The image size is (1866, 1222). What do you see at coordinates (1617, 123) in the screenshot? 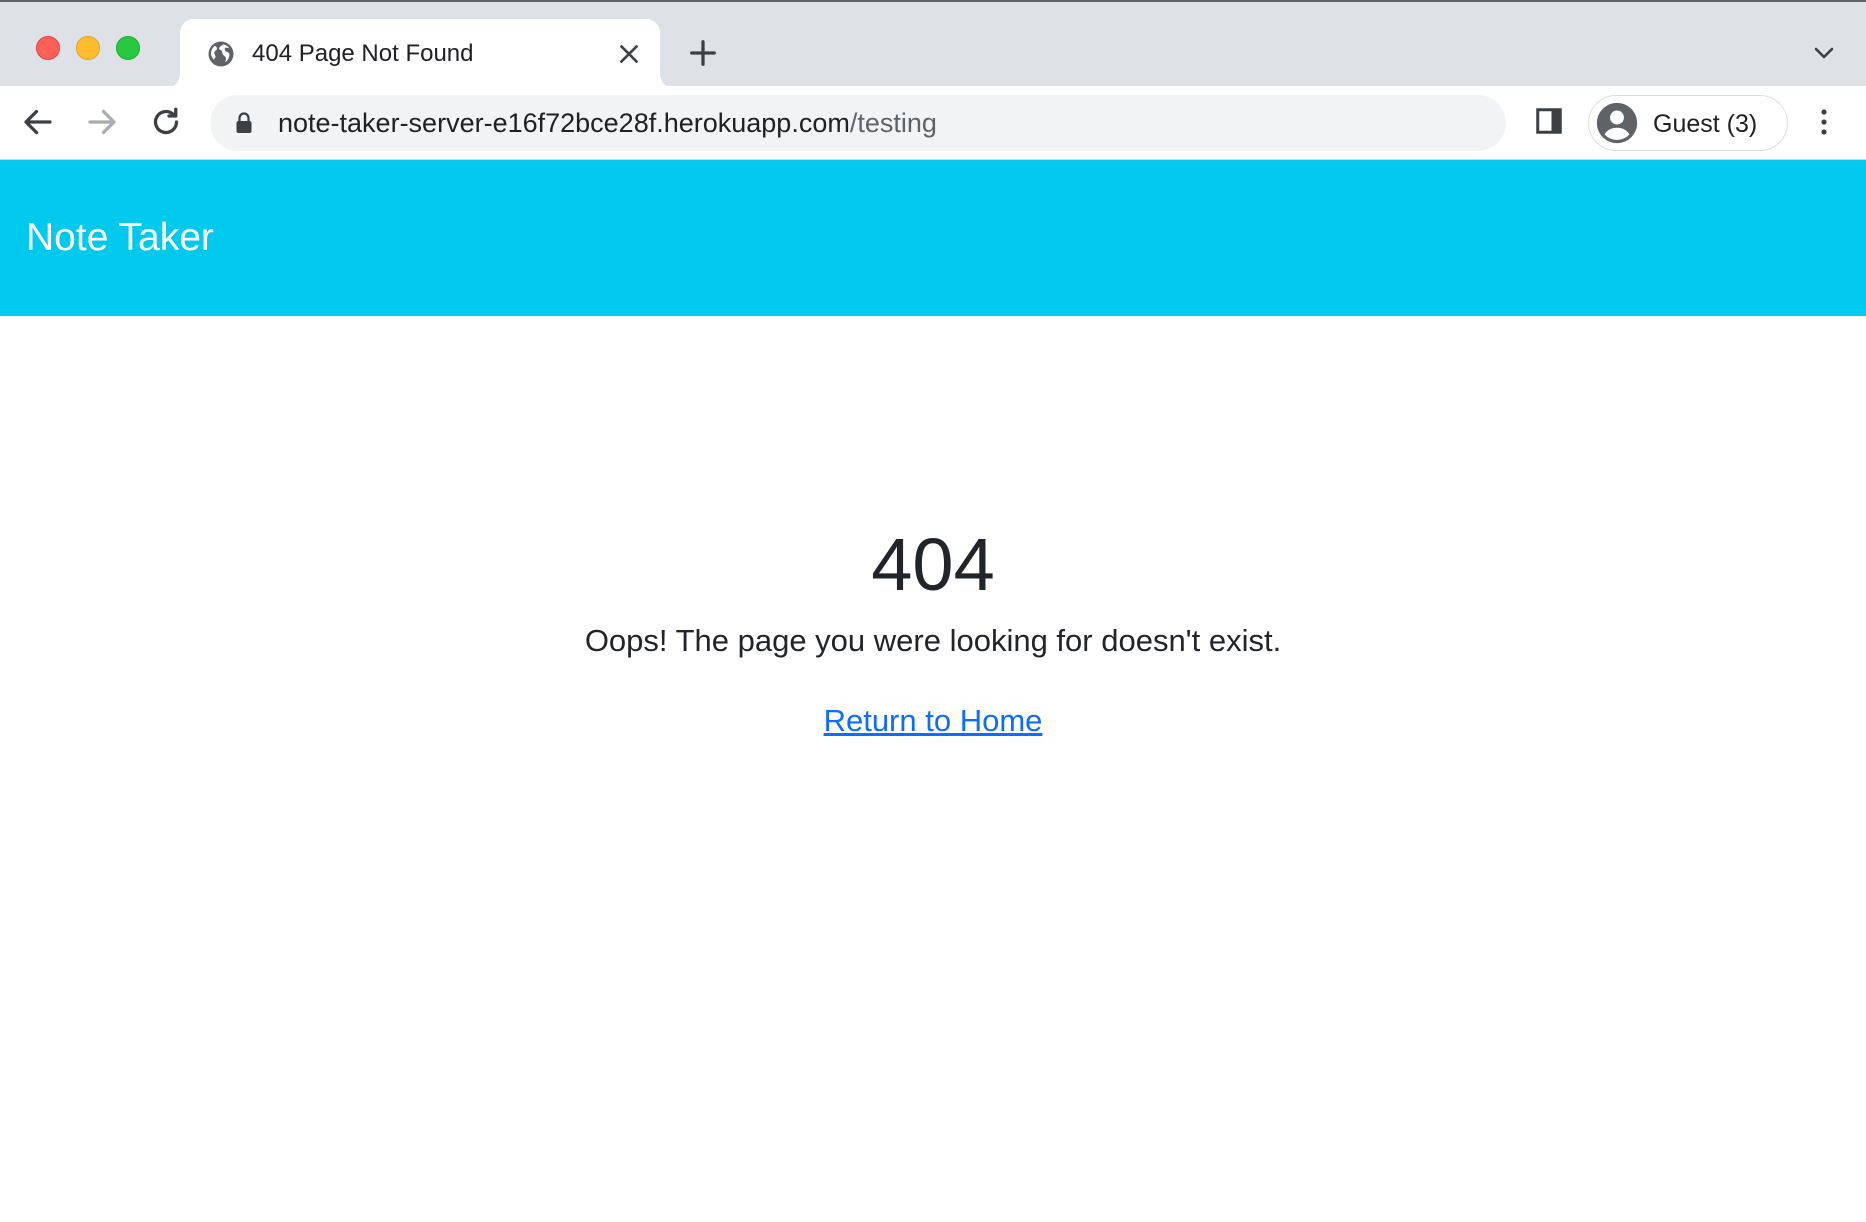
I see `account-circle-icon` at bounding box center [1617, 123].